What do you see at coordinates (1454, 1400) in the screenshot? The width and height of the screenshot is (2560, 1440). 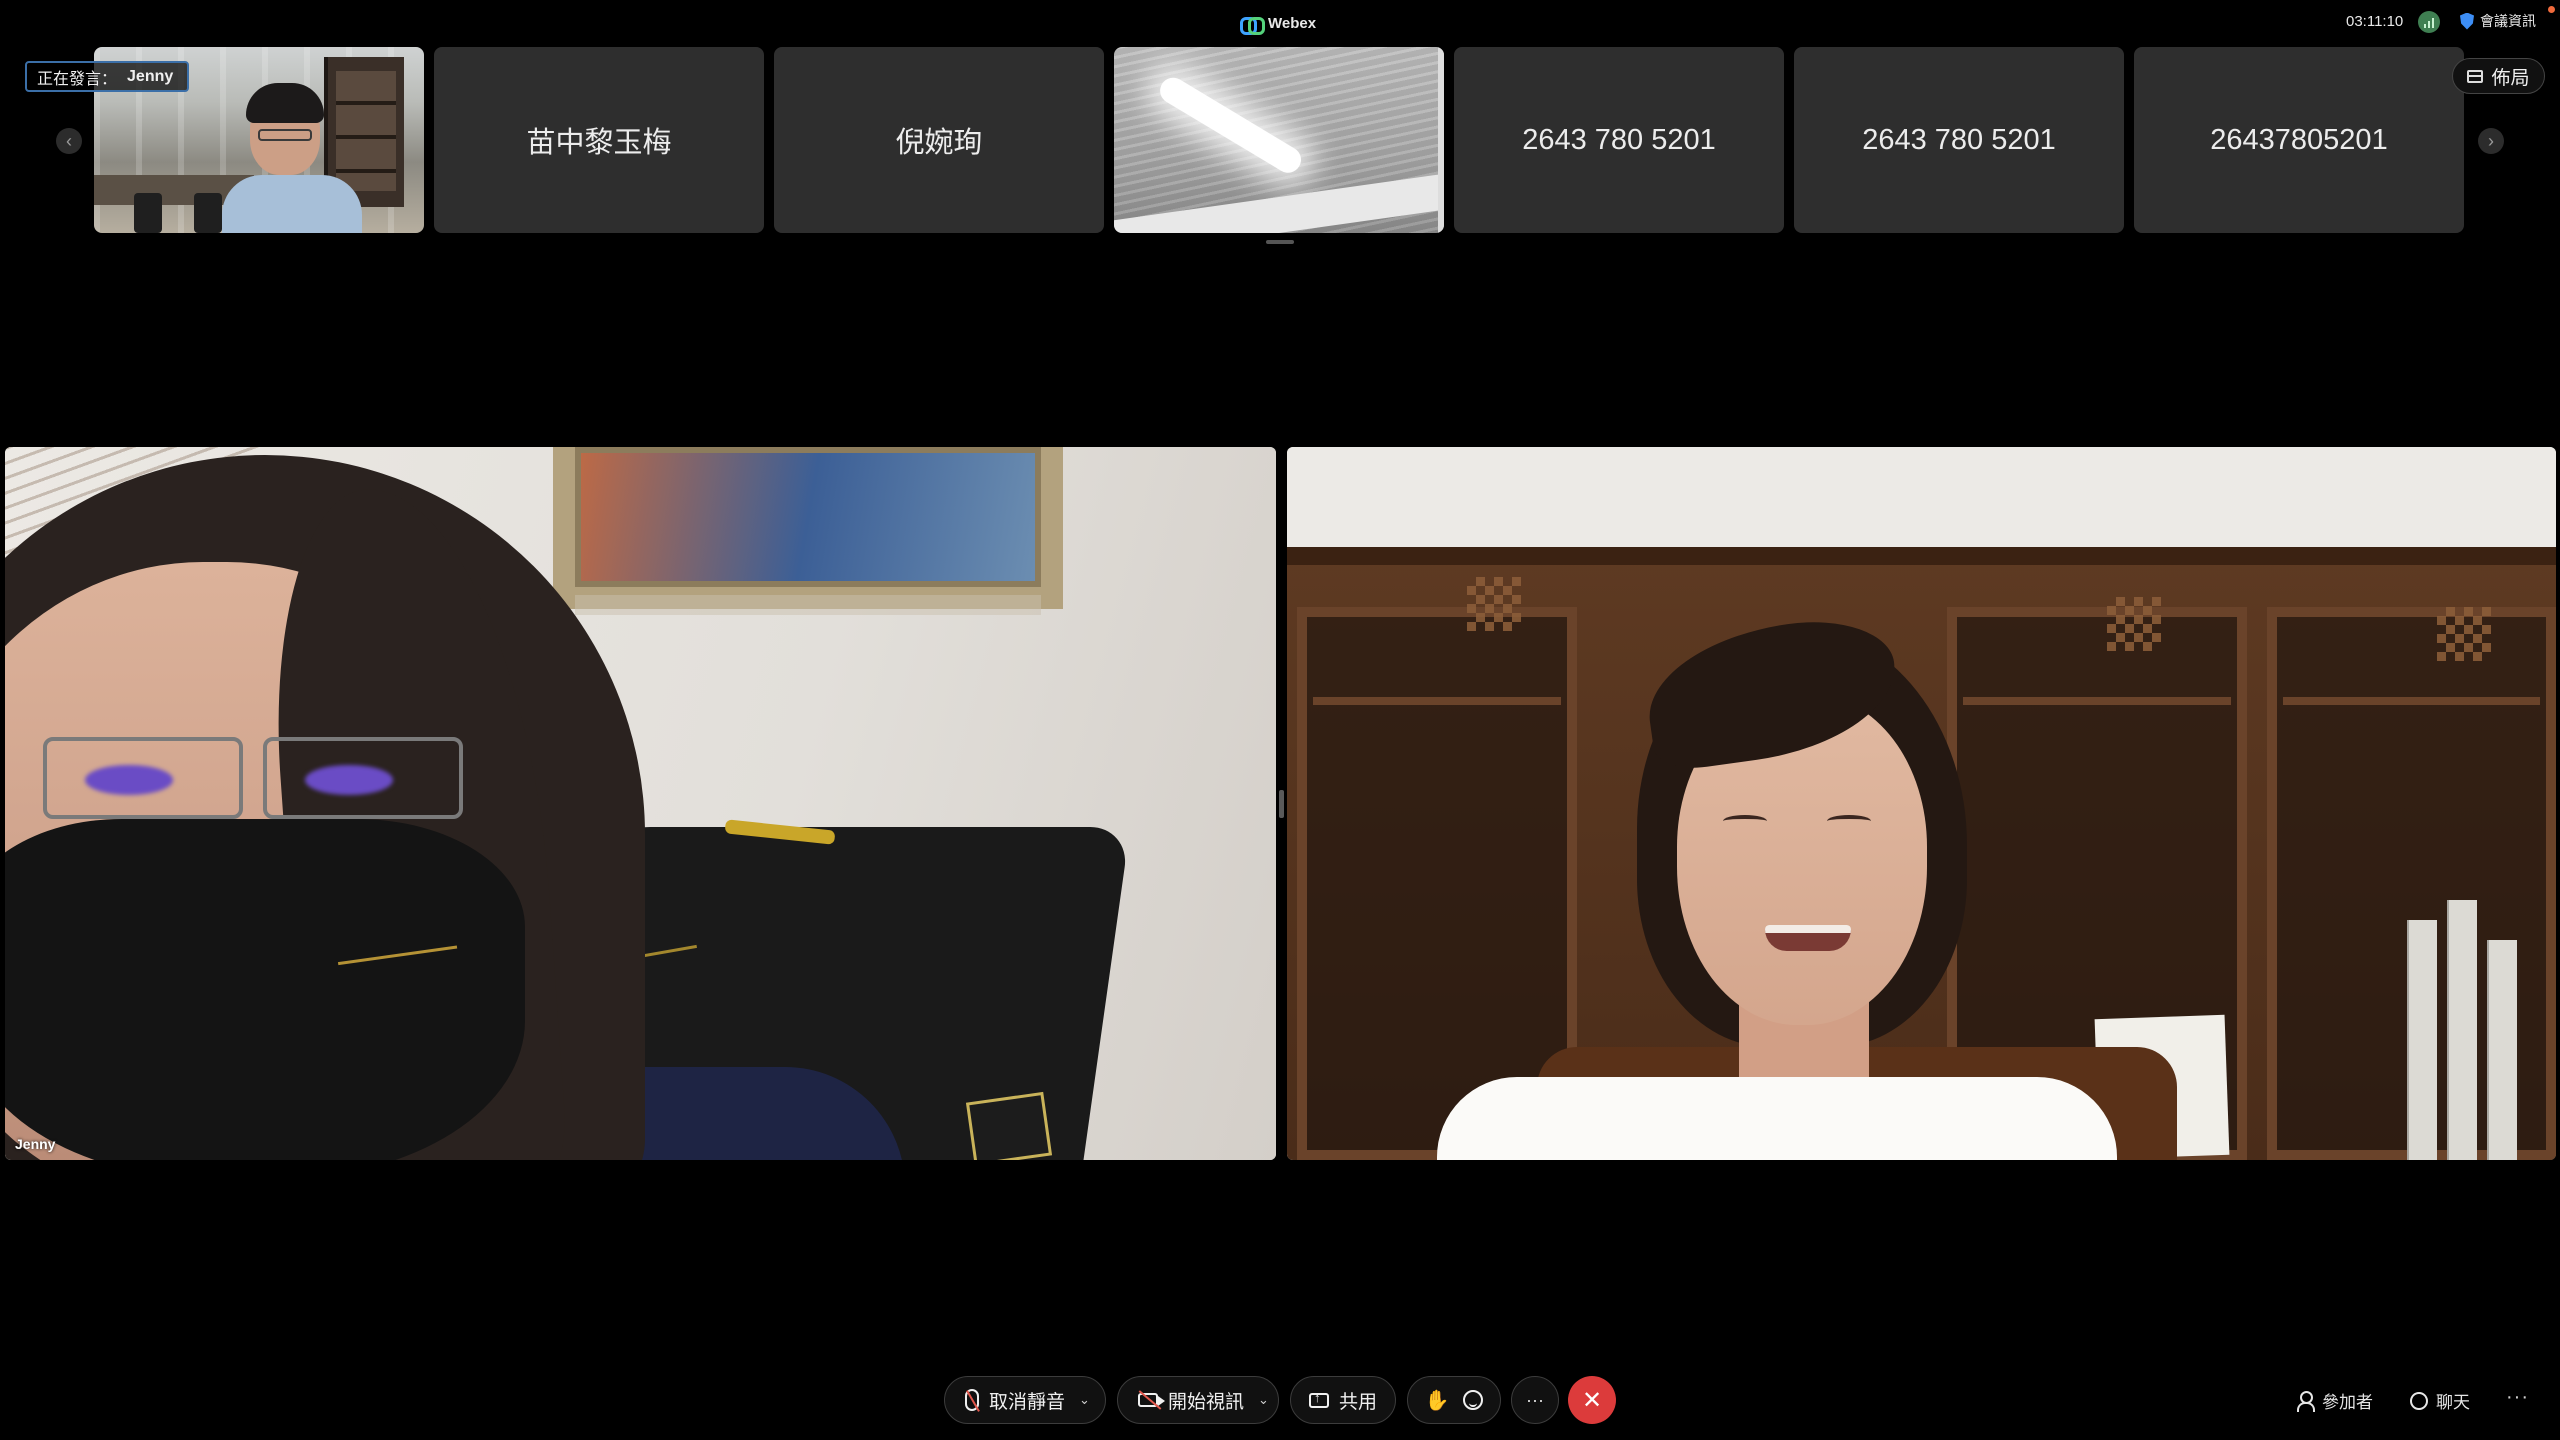 I see `reactions-group: ✋` at bounding box center [1454, 1400].